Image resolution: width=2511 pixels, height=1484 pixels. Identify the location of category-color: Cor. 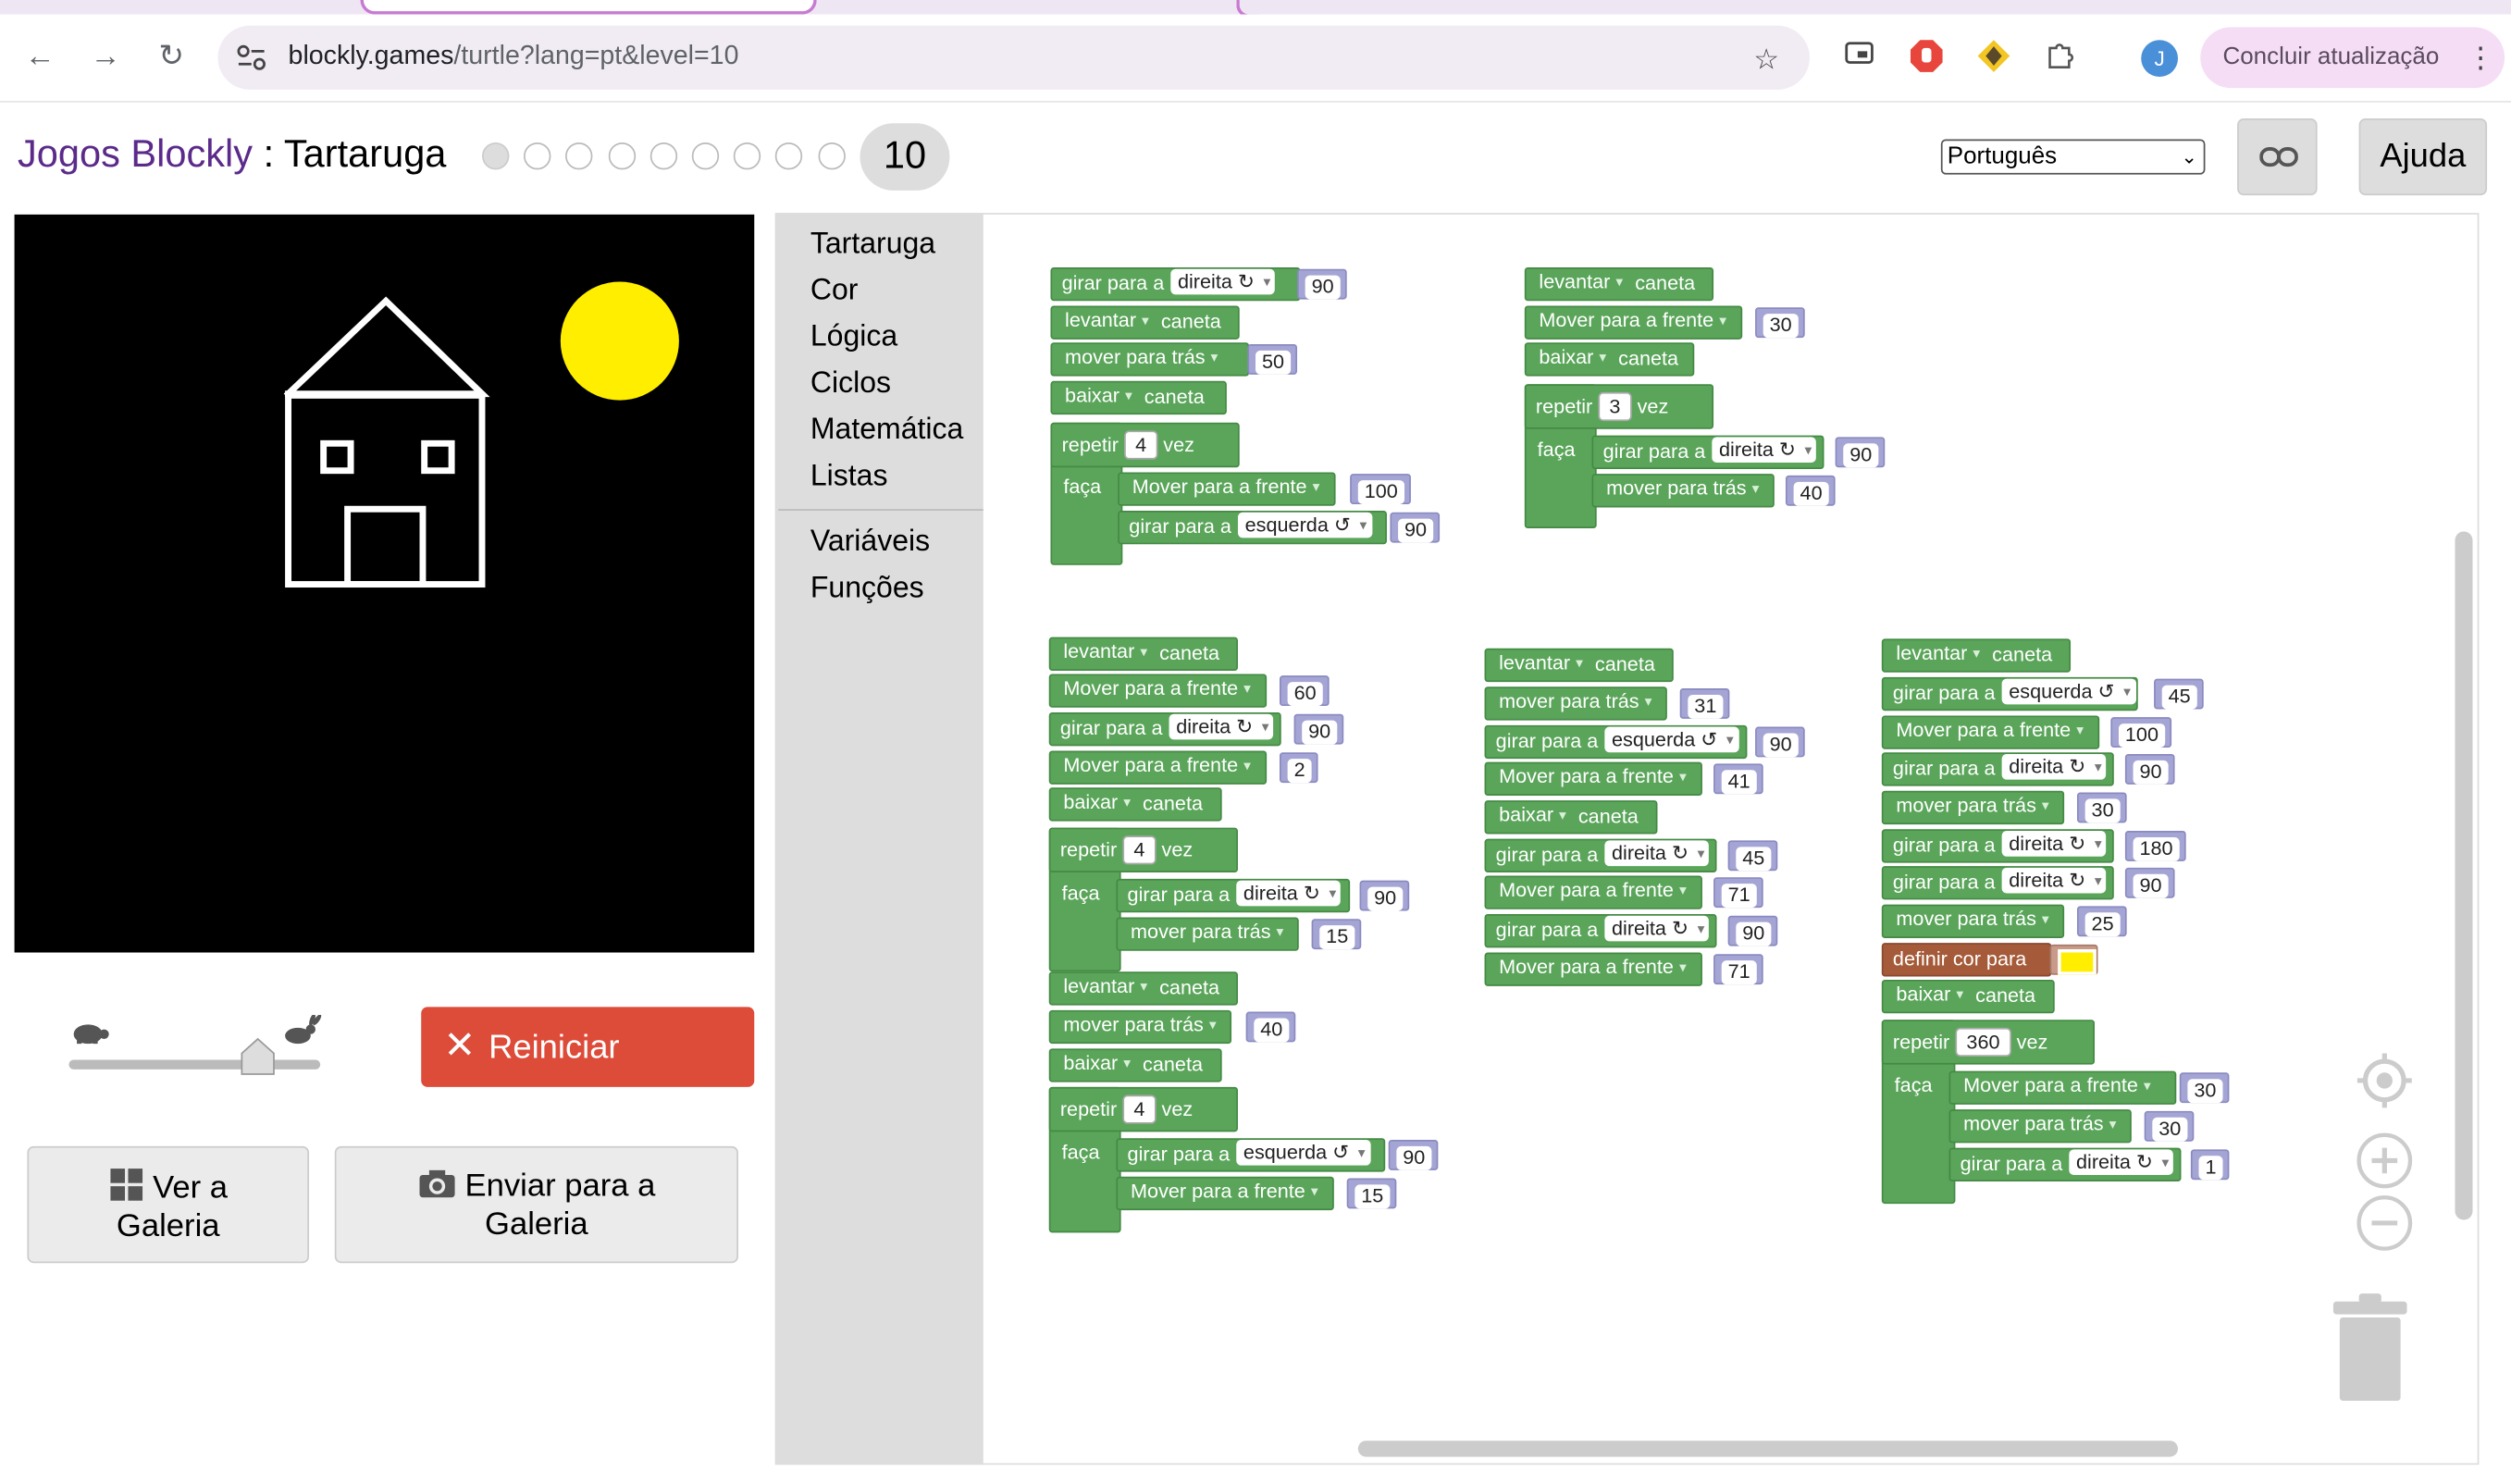
(834, 289).